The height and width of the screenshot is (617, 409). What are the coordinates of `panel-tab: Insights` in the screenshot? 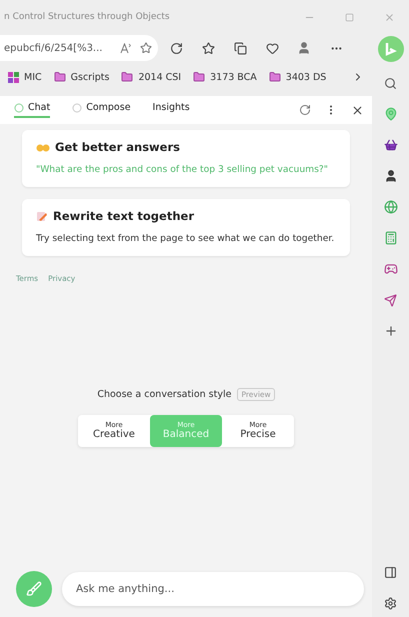 It's located at (171, 110).